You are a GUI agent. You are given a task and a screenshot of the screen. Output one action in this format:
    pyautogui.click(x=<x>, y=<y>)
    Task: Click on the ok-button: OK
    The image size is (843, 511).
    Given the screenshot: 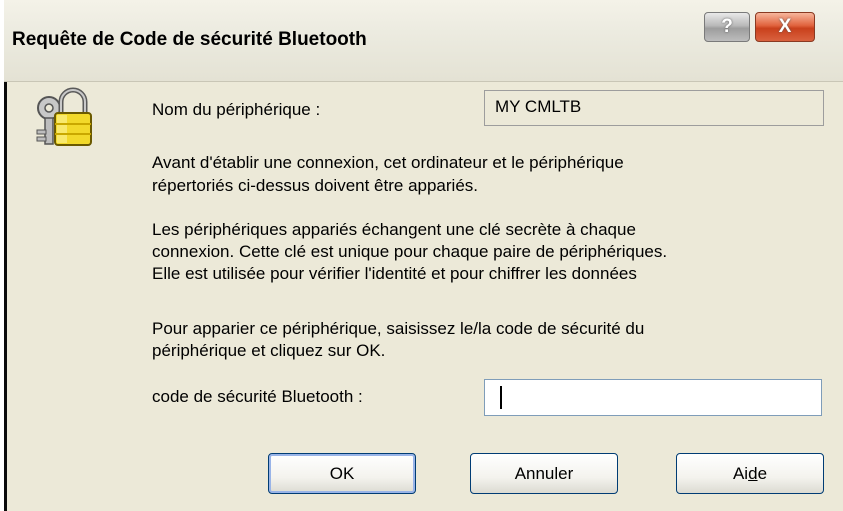 What is the action you would take?
    pyautogui.click(x=342, y=473)
    